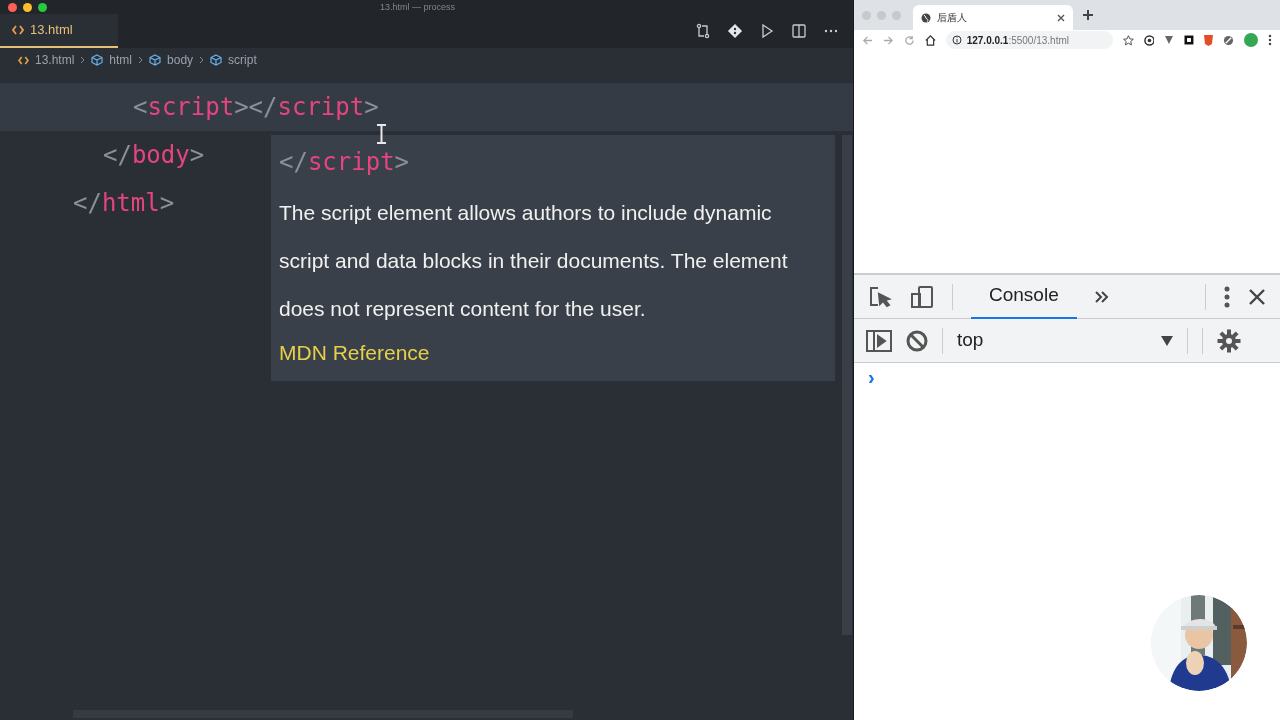  What do you see at coordinates (42, 7) in the screenshot?
I see `zoom-window-button` at bounding box center [42, 7].